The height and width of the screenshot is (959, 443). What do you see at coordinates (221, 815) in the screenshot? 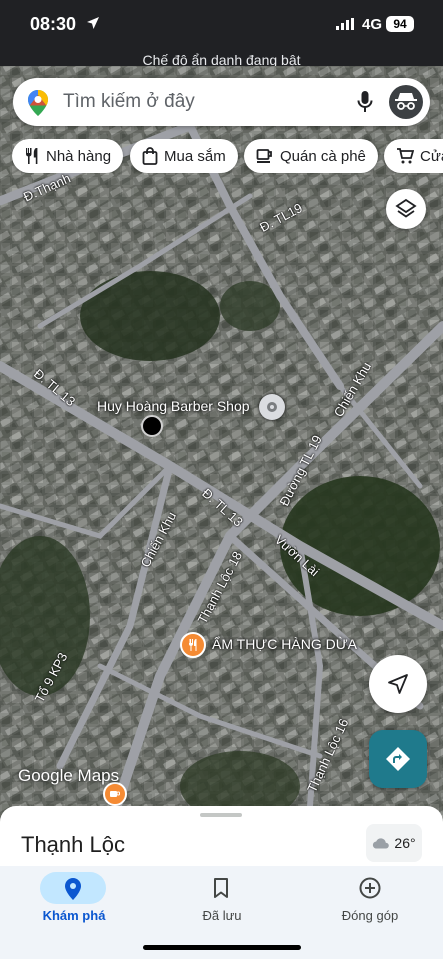
I see `sheet-drag-handle` at bounding box center [221, 815].